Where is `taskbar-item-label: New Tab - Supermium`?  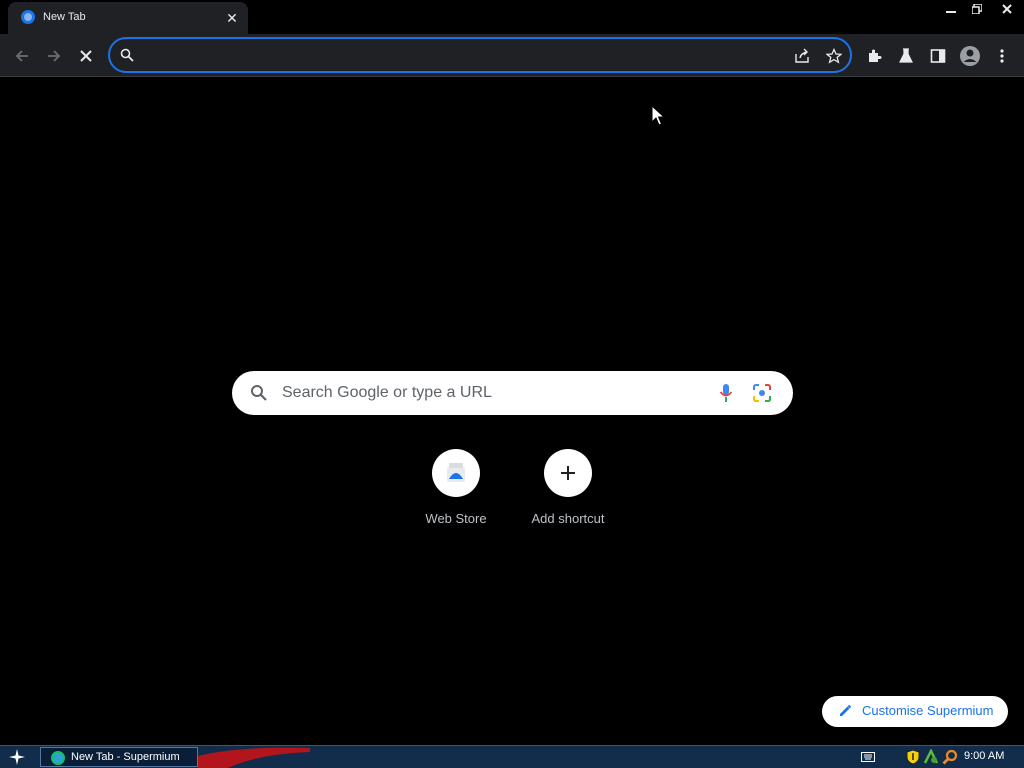 taskbar-item-label: New Tab - Supermium is located at coordinates (125, 757).